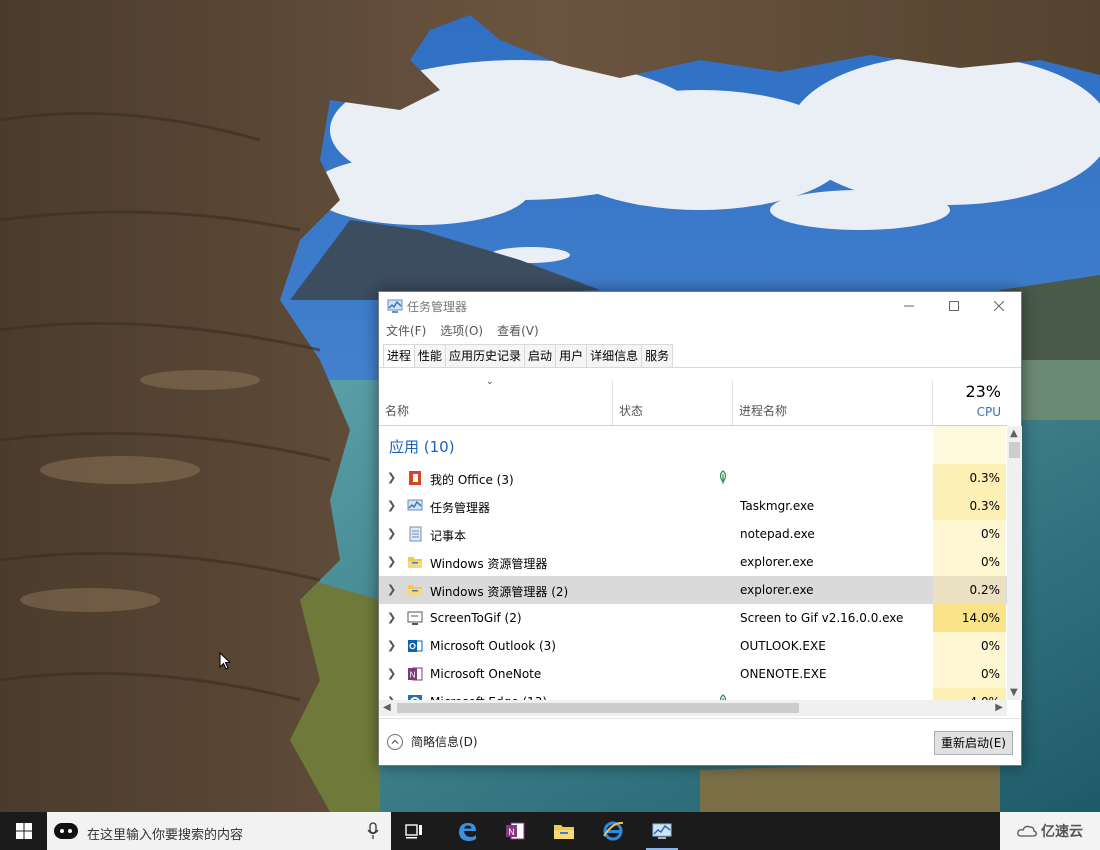 This screenshot has width=1100, height=850. I want to click on column-header-cpu: 23% CPU, so click(970, 402).